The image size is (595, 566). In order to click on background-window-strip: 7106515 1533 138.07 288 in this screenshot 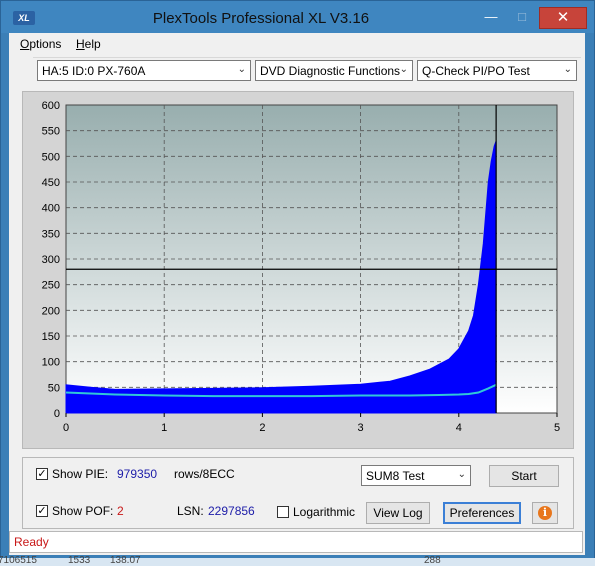, I will do `click(297, 560)`.